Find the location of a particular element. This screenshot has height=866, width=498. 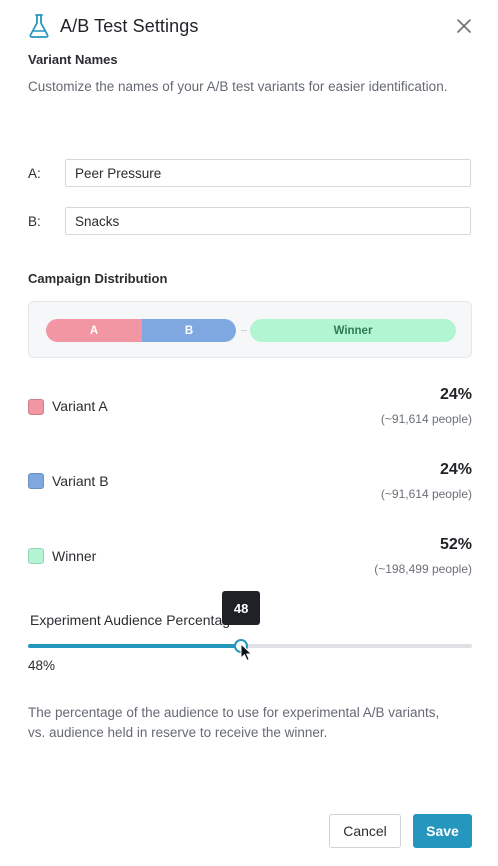

save-button: Save is located at coordinates (442, 831).